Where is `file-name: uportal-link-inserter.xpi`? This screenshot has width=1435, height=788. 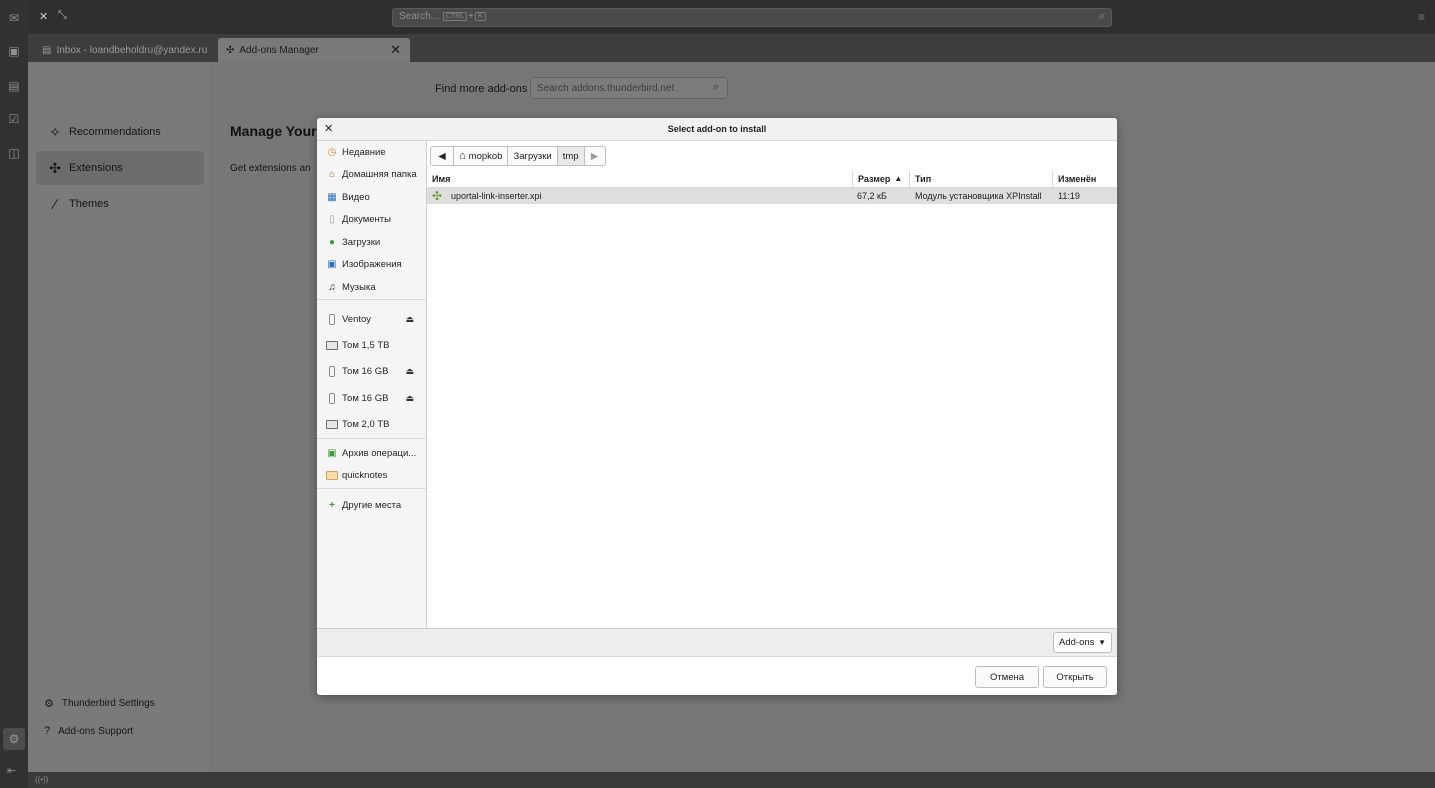
file-name: uportal-link-inserter.xpi is located at coordinates (496, 196).